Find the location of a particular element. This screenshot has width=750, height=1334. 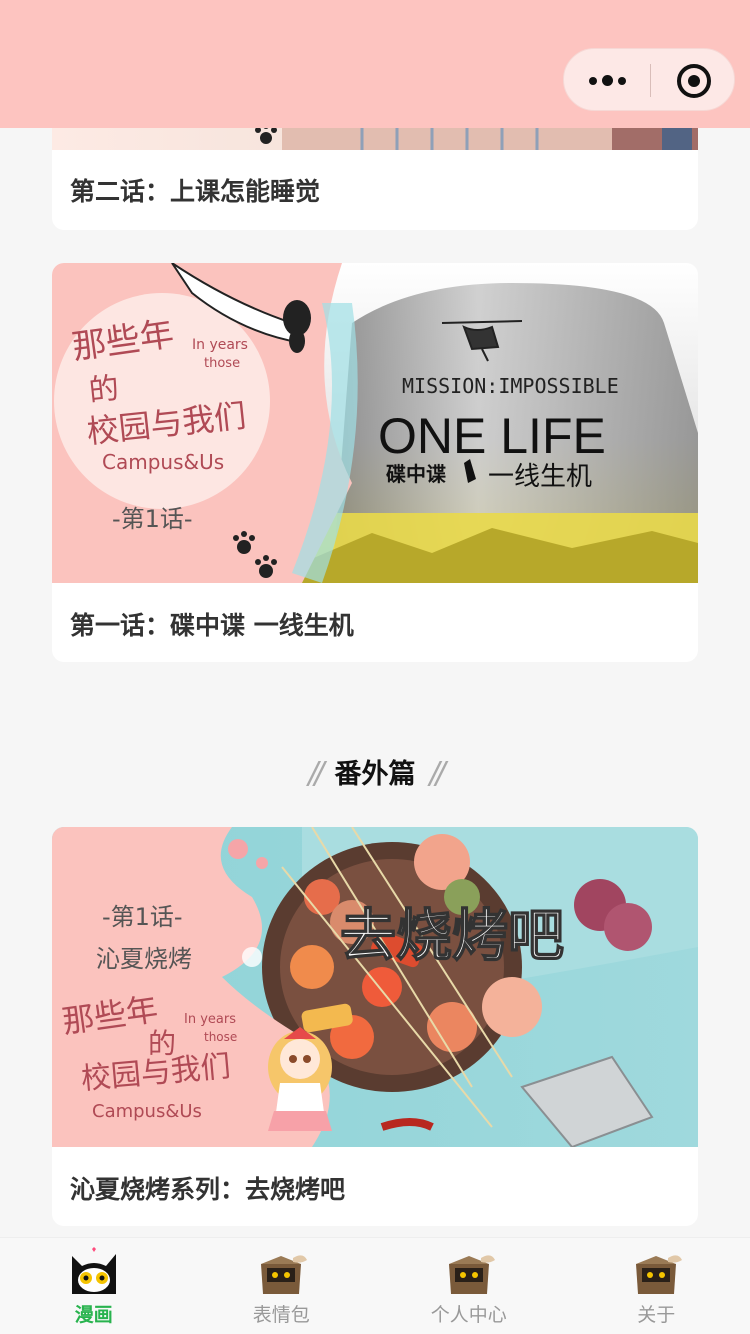

cover-subtitle: 沁夏烧烤 is located at coordinates (144, 959).